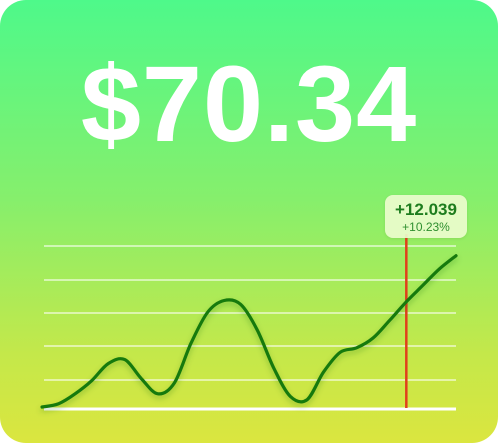 The width and height of the screenshot is (498, 443). Describe the element at coordinates (426, 209) in the screenshot. I see `change-value: +12.039` at that location.